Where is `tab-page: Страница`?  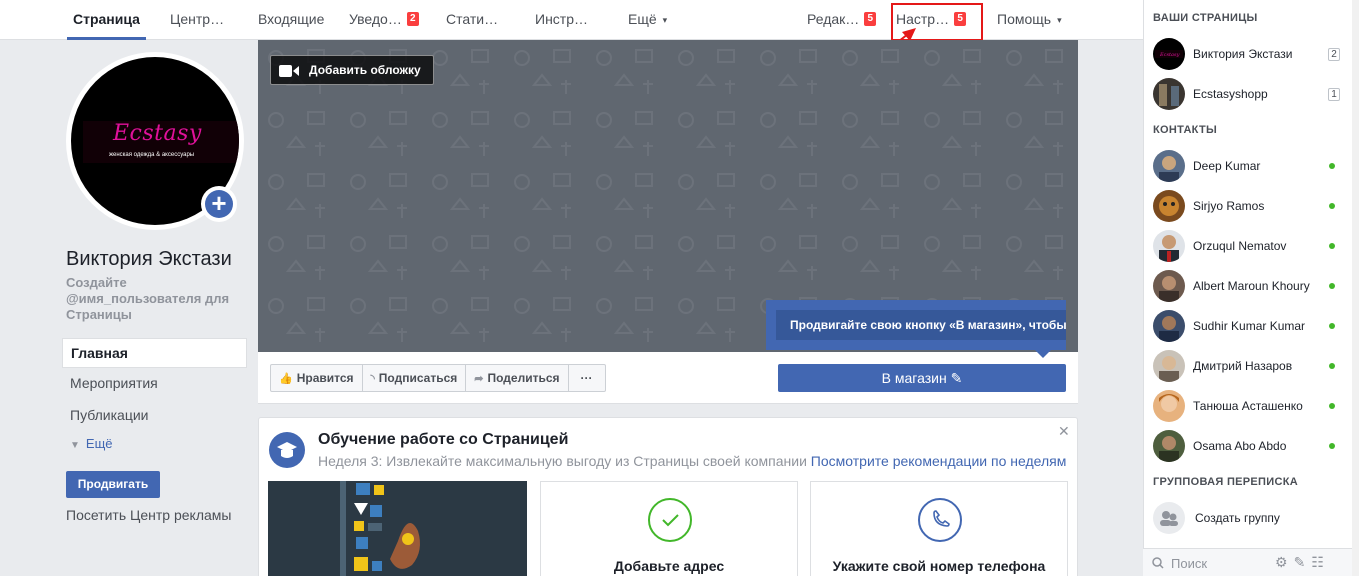
tab-page: Страница is located at coordinates (106, 20).